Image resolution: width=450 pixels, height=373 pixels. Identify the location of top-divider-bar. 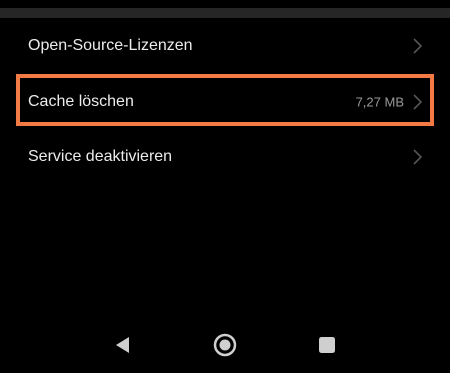
(225, 13).